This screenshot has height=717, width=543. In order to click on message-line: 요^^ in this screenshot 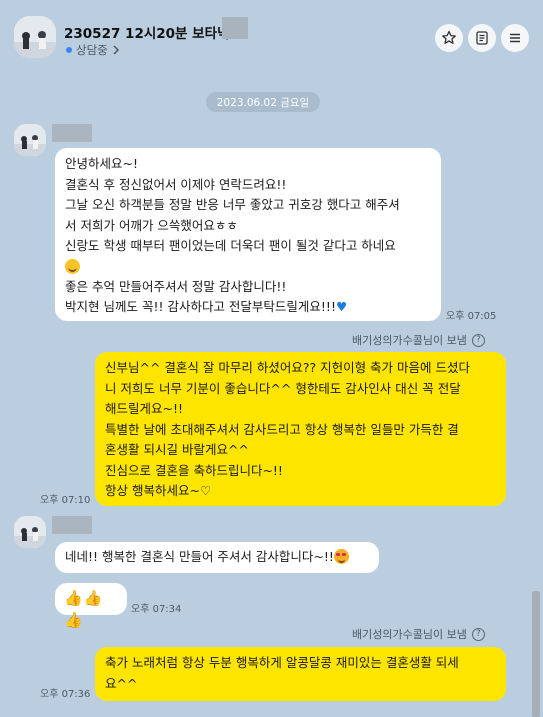, I will do `click(121, 683)`.